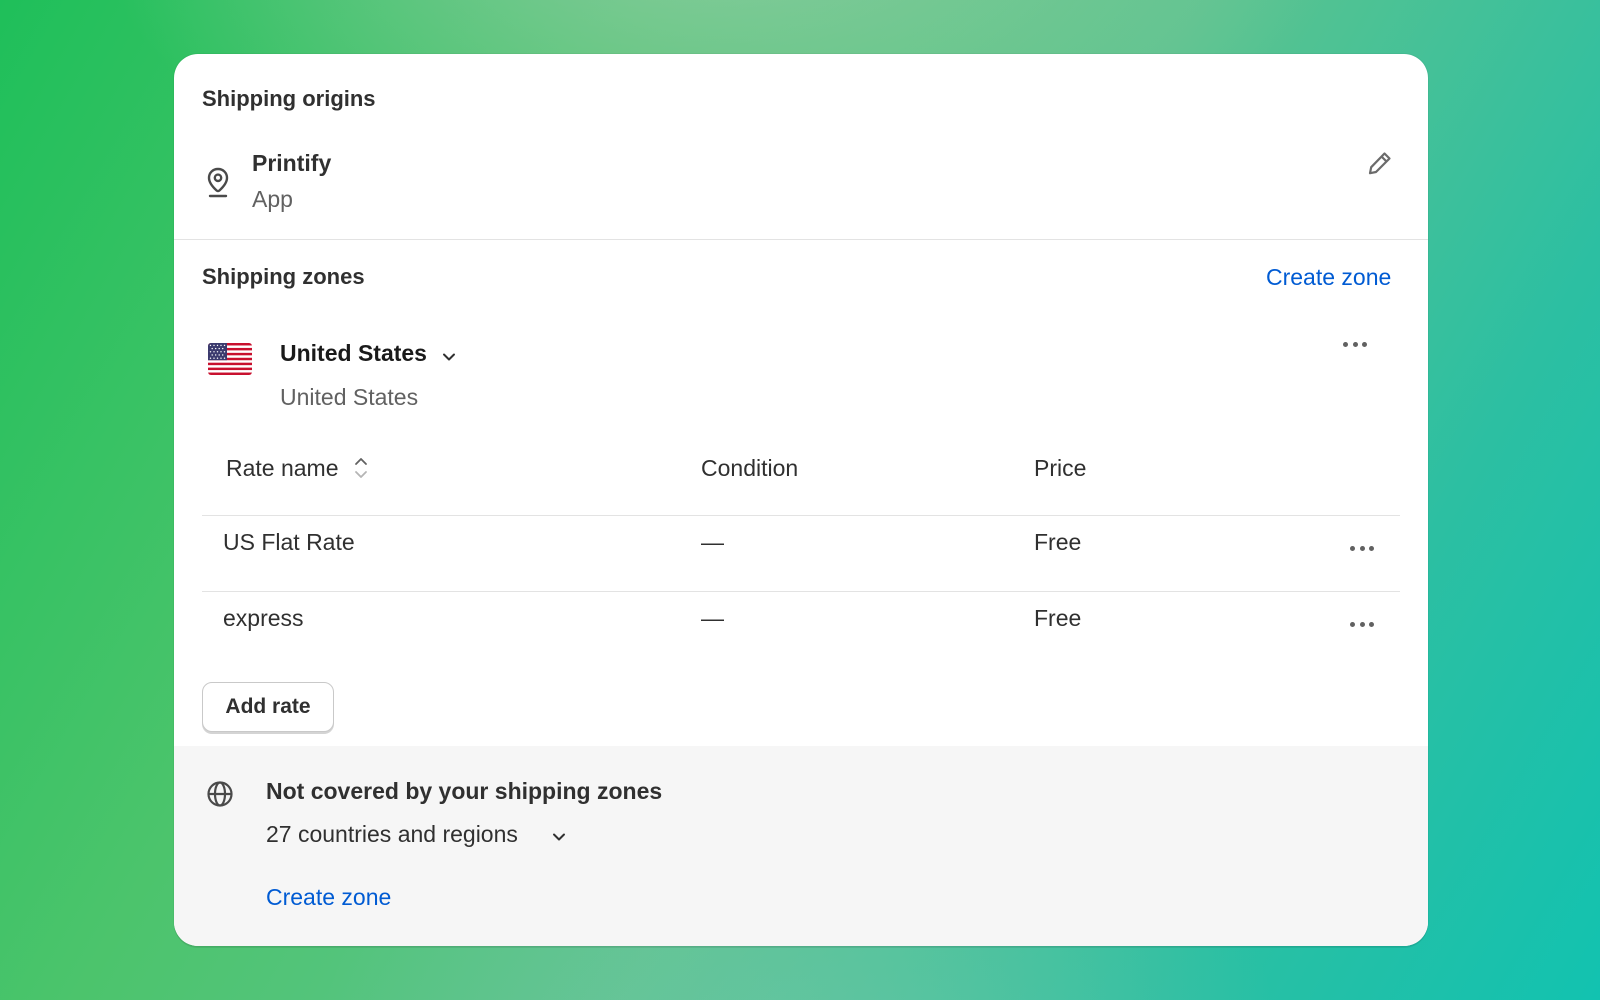 This screenshot has height=1000, width=1600. Describe the element at coordinates (268, 707) in the screenshot. I see `add-rate-button: Add rate` at that location.